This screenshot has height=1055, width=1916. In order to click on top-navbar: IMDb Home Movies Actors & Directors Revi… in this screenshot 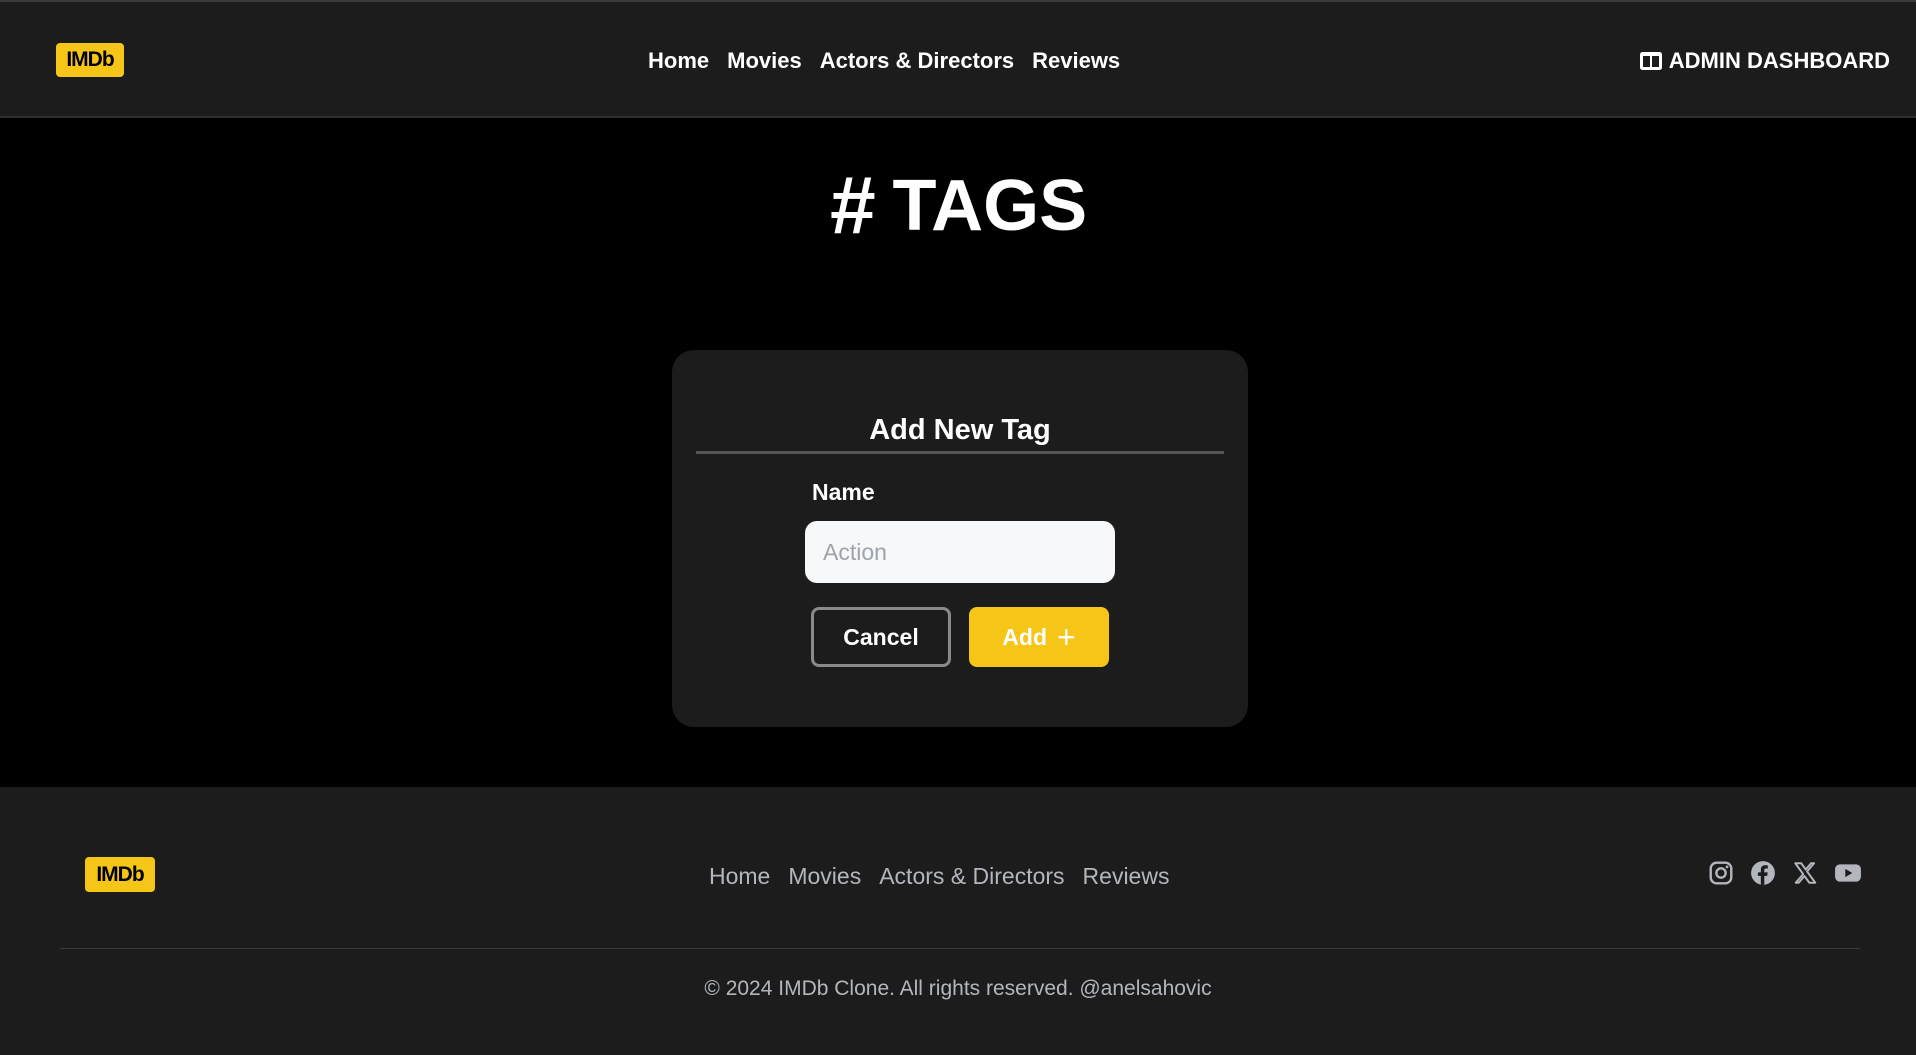, I will do `click(958, 59)`.